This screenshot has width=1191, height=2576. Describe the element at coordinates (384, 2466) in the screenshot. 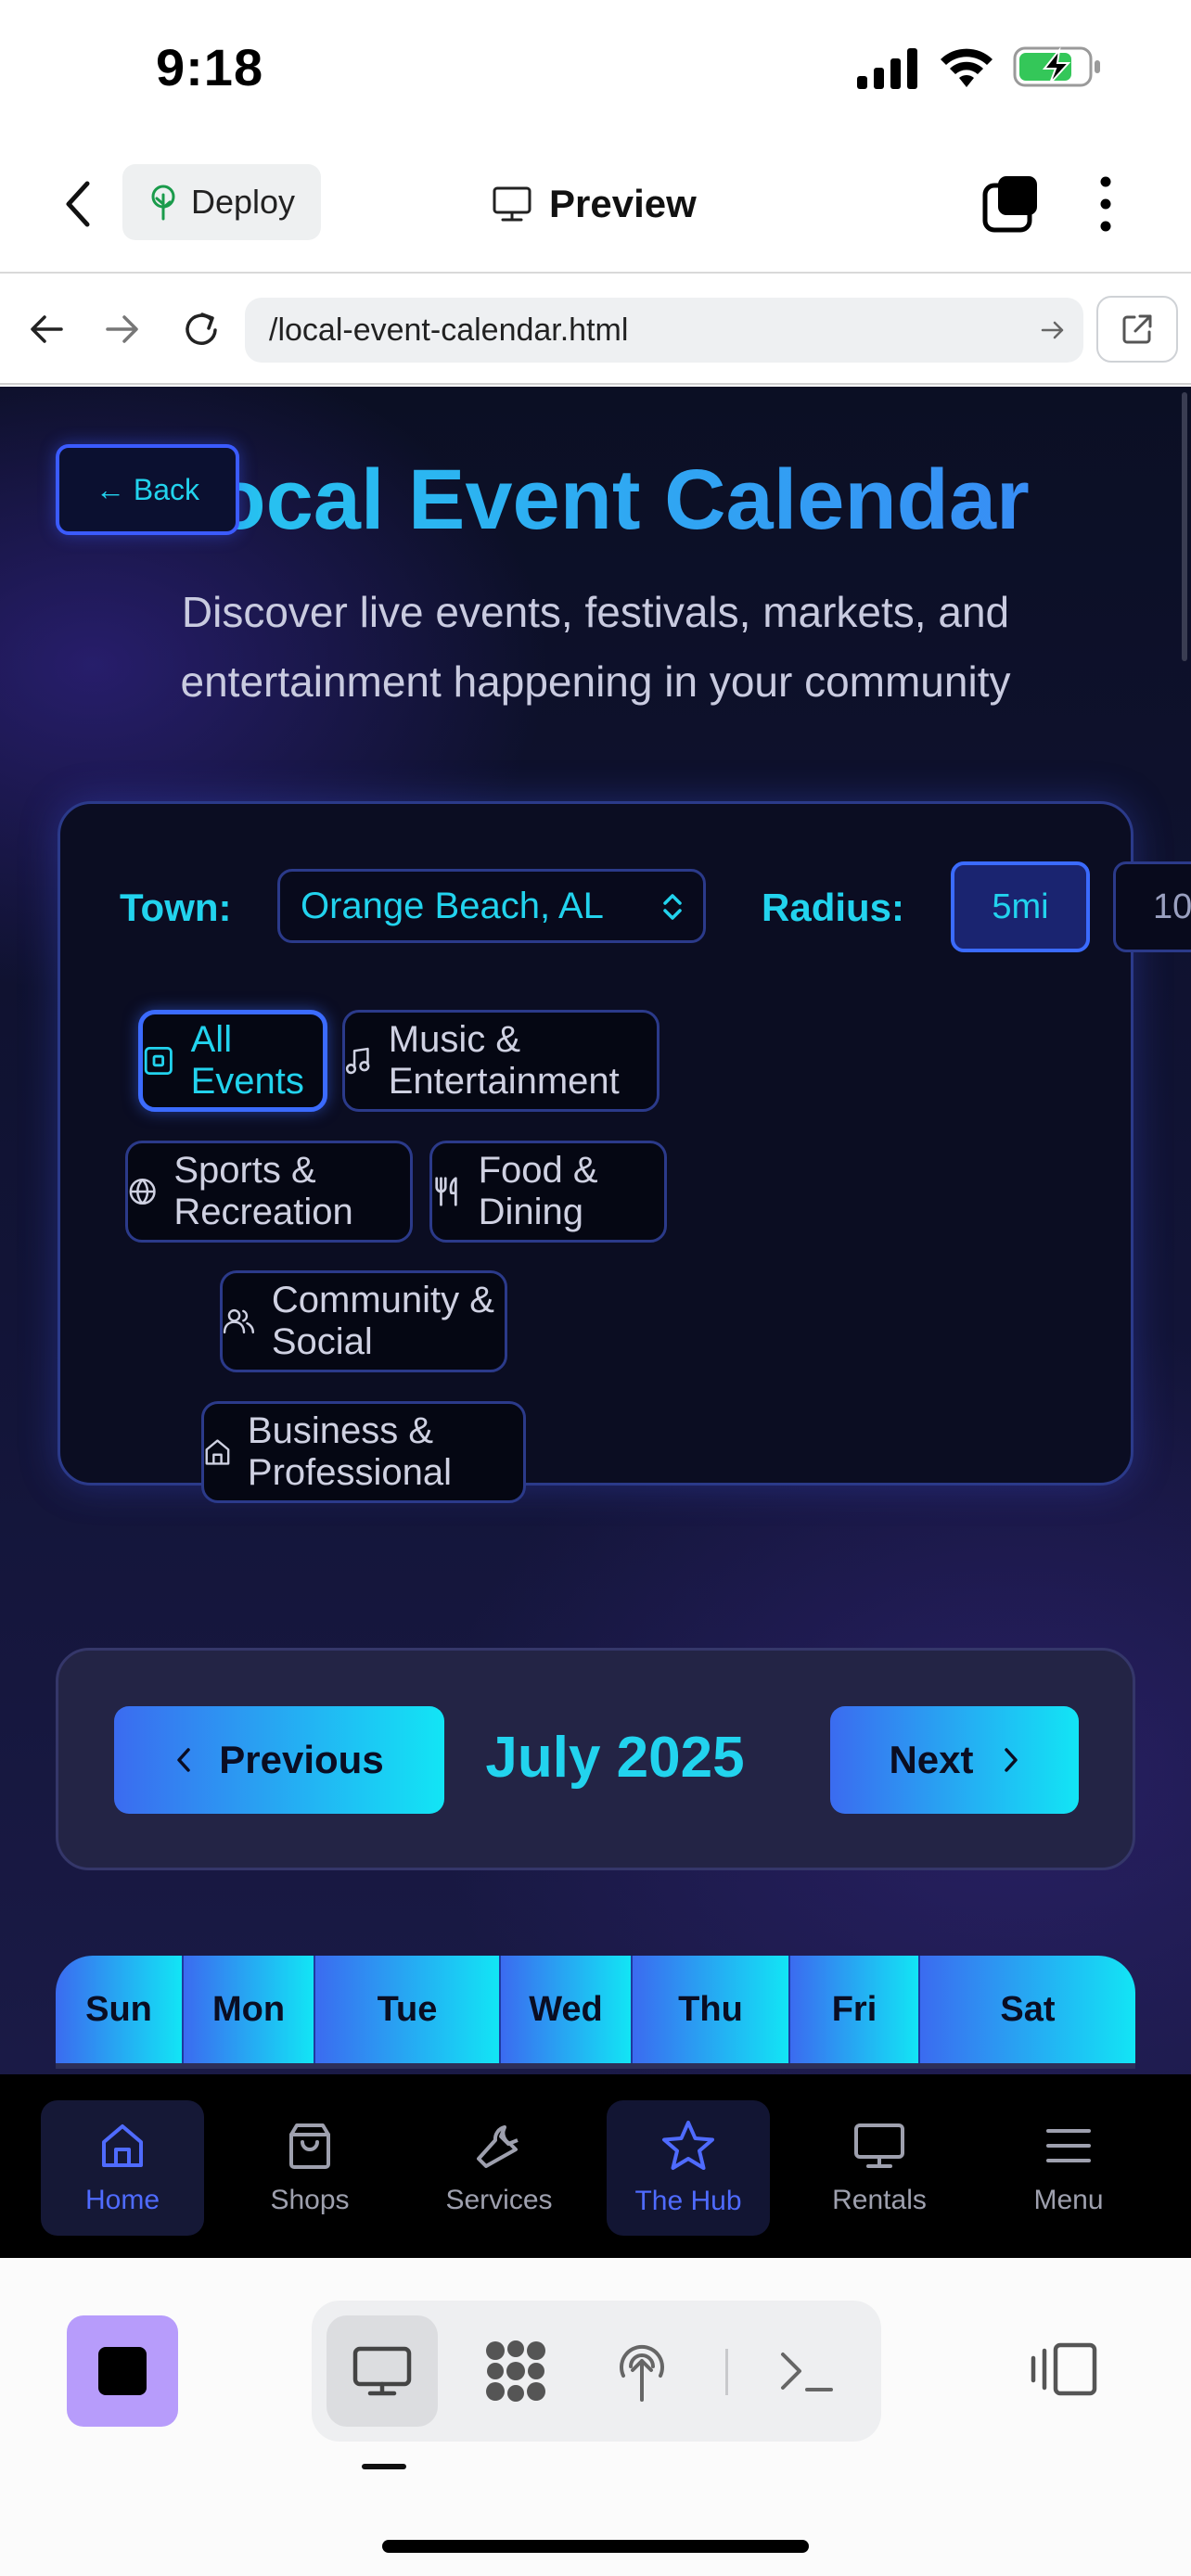

I see `active-tab-indicator` at that location.